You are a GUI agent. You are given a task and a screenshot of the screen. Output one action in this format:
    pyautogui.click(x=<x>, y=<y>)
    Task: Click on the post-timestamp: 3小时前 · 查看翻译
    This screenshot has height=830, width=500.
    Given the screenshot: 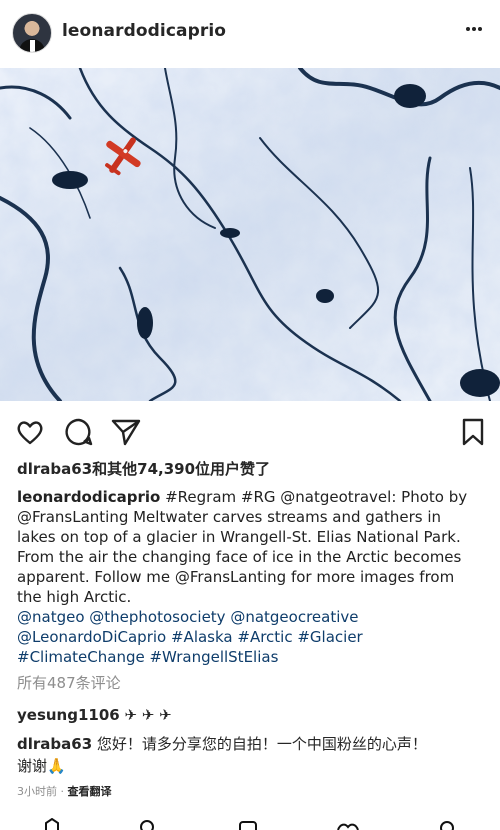 What is the action you would take?
    pyautogui.click(x=64, y=791)
    